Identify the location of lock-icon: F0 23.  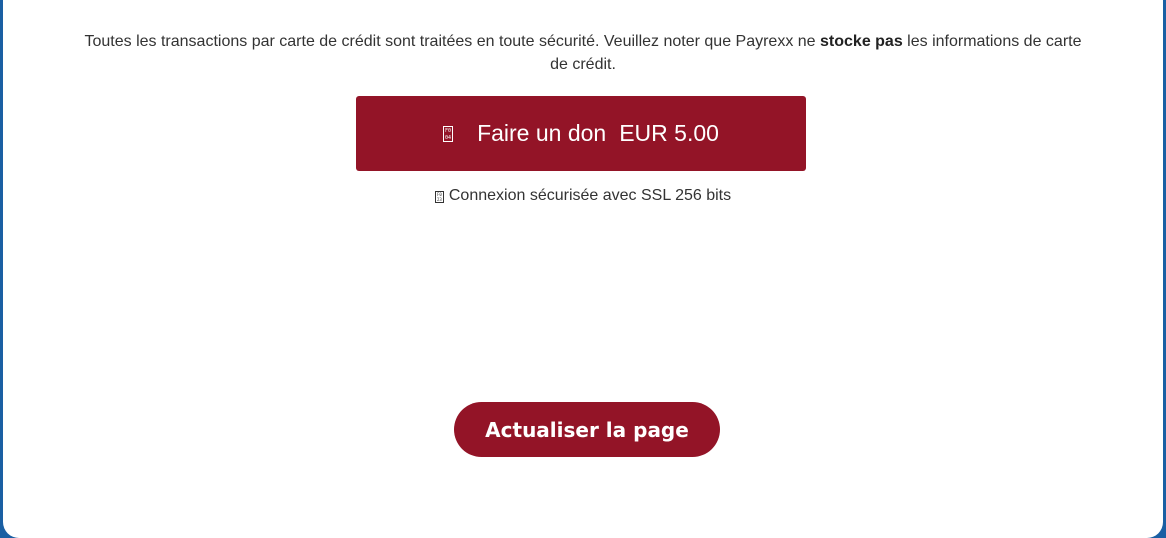
(439, 197).